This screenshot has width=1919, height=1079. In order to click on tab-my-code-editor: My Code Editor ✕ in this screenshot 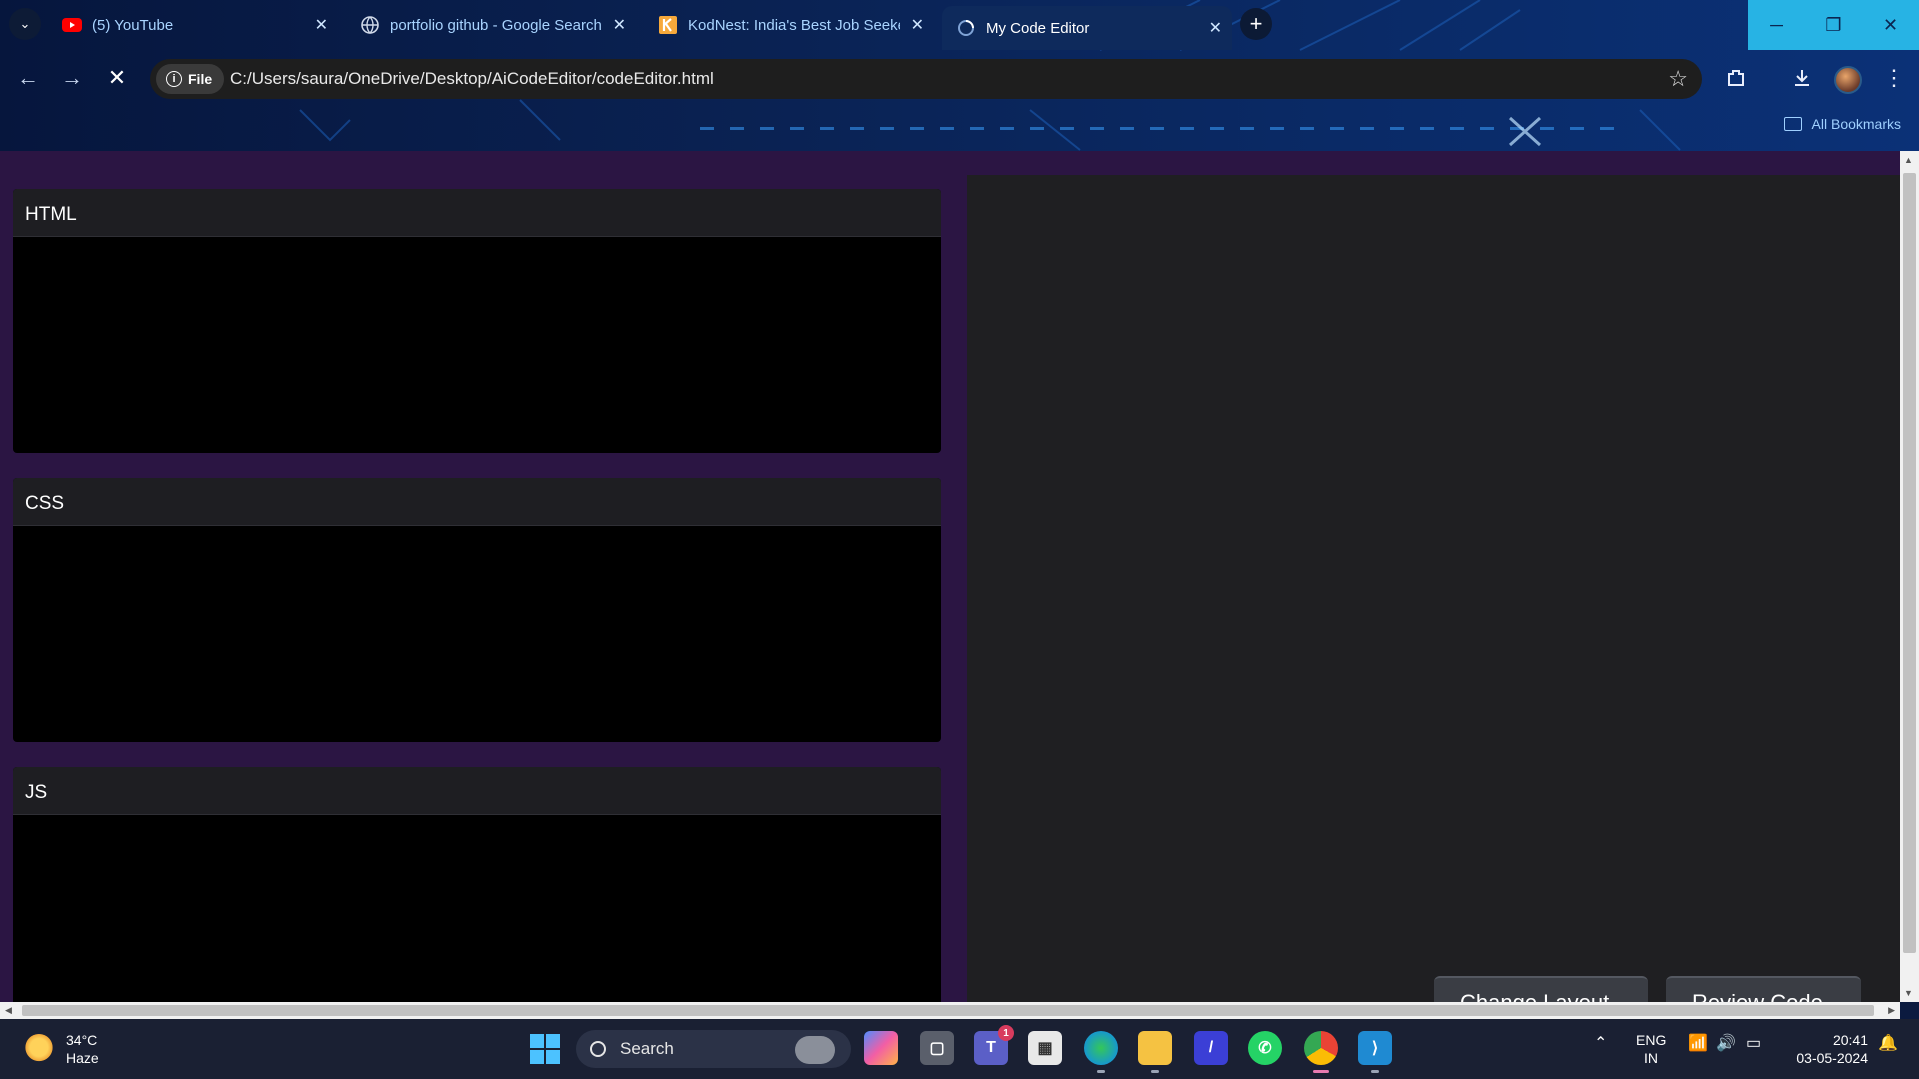, I will do `click(1087, 28)`.